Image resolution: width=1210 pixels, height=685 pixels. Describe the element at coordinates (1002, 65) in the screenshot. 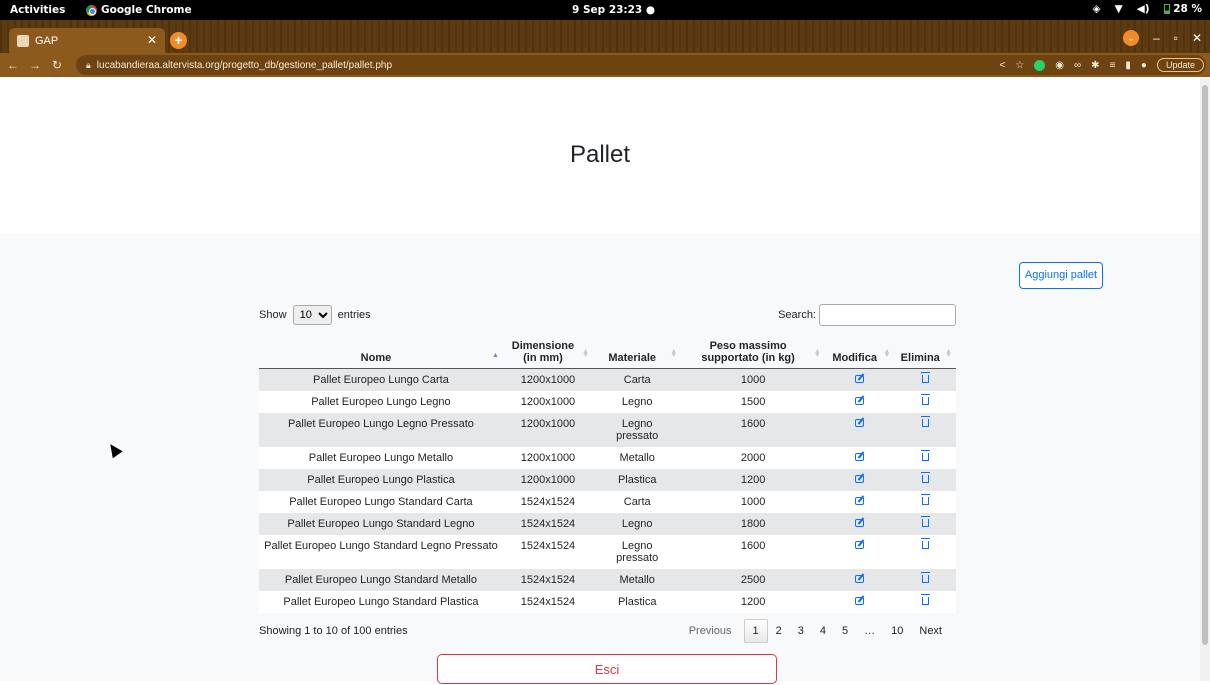

I see `share-icon: <` at that location.